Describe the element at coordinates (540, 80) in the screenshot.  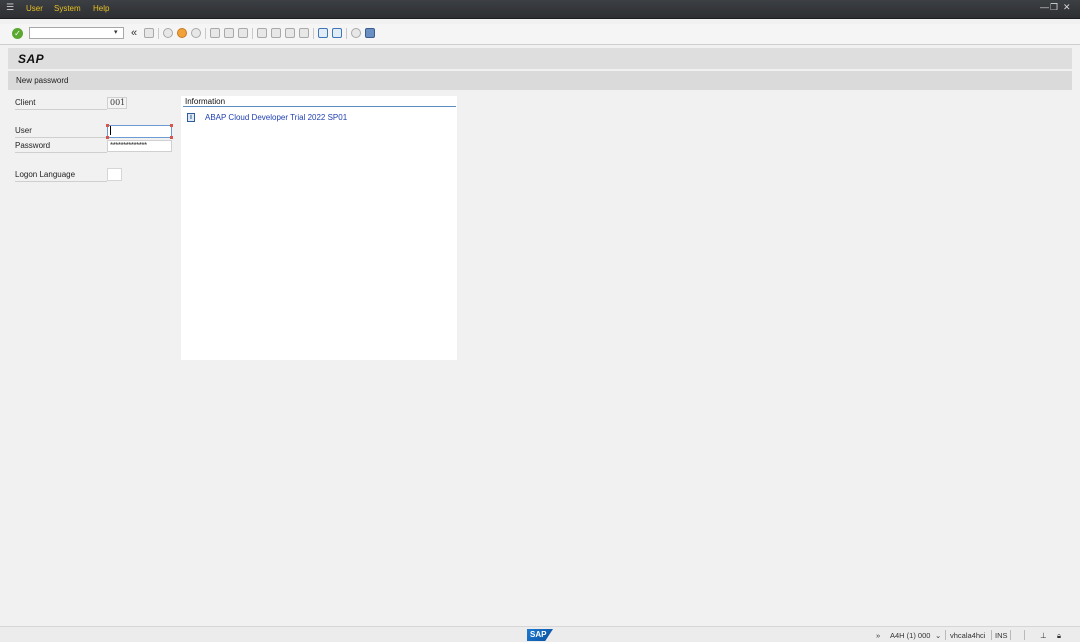
I see `application-toolbar: New password` at that location.